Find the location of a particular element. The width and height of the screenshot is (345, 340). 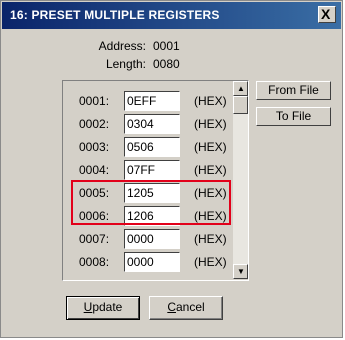

close-button: X is located at coordinates (327, 14).